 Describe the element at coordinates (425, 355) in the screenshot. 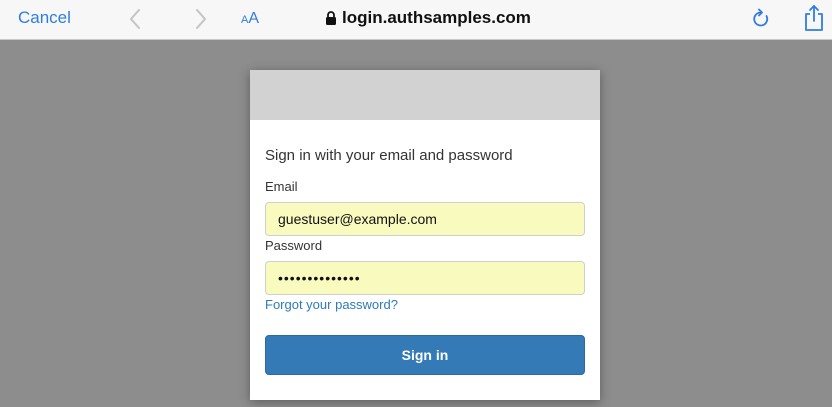

I see `sign-in-button: Sign in` at that location.